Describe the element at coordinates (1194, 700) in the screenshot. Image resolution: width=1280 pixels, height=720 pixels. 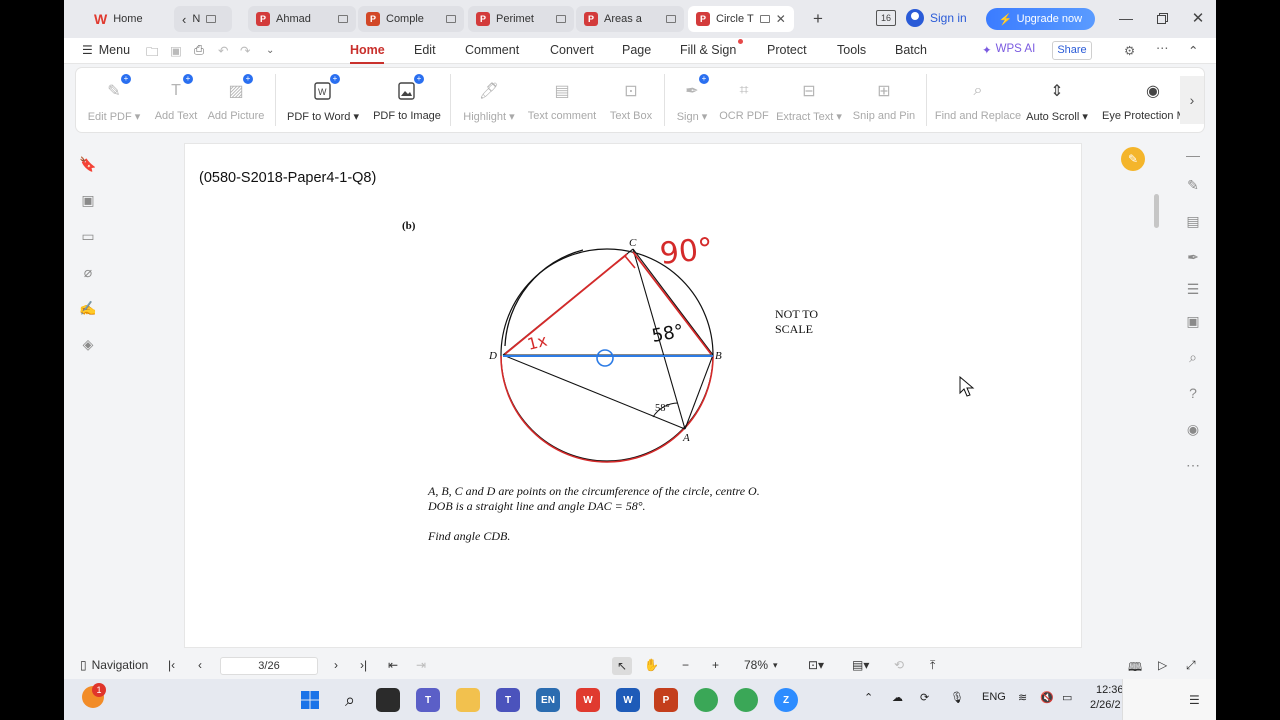
I see `notification-center-icon: ☰` at that location.